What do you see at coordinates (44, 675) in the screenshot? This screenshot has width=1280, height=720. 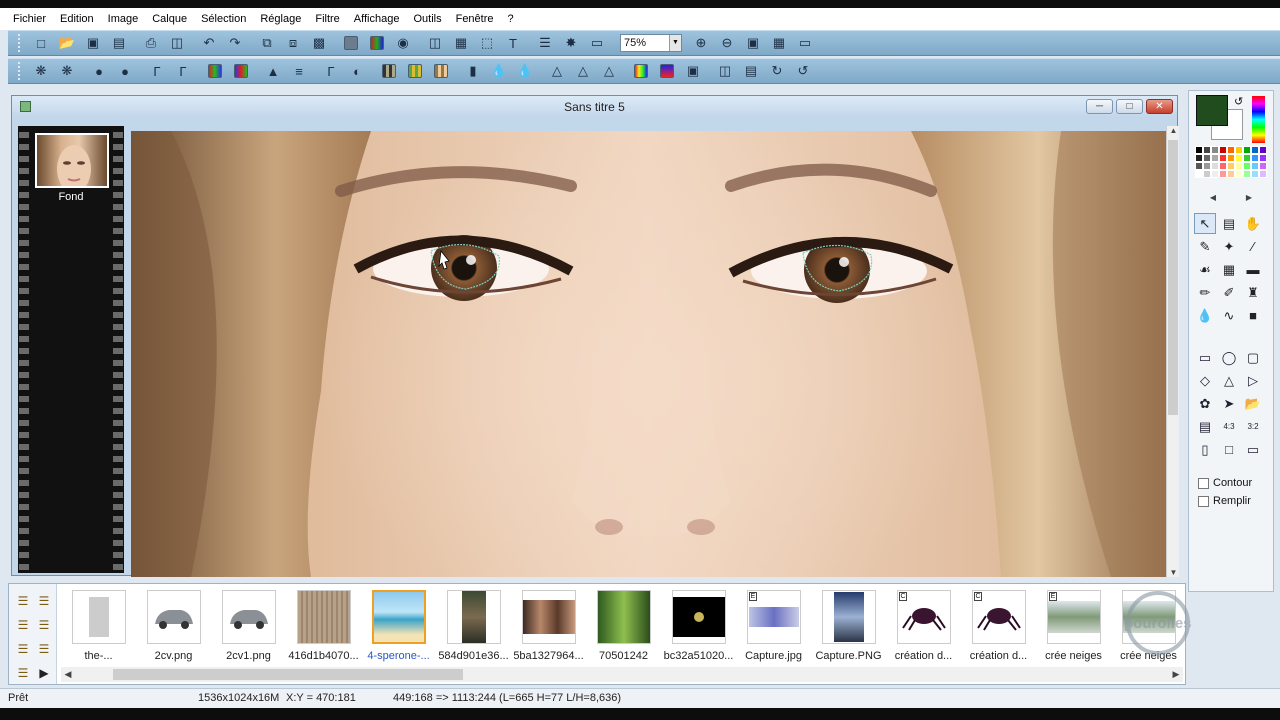 I see `play-icon: ▶` at bounding box center [44, 675].